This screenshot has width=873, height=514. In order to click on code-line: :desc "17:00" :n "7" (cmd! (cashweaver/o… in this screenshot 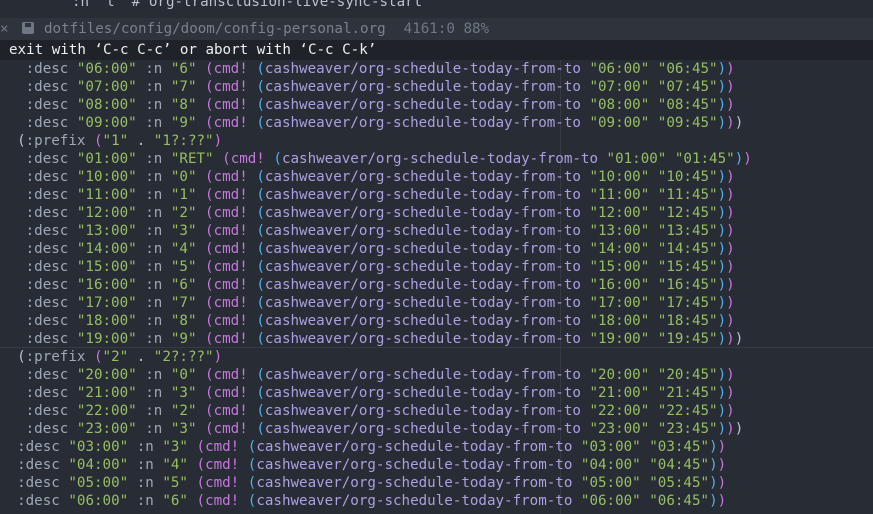, I will do `click(436, 303)`.